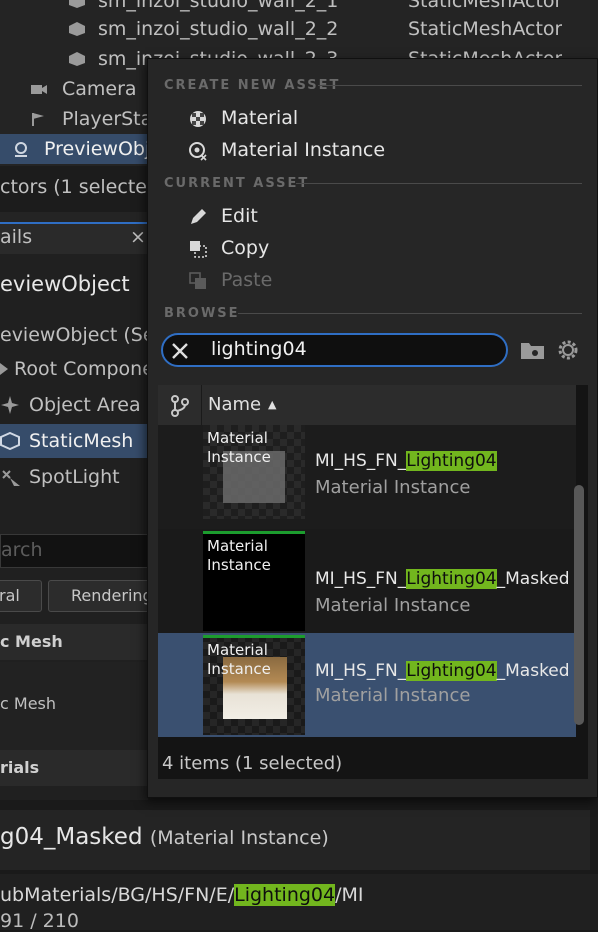  Describe the element at coordinates (39, 921) in the screenshot. I see `counter-text: 91 / 210` at that location.